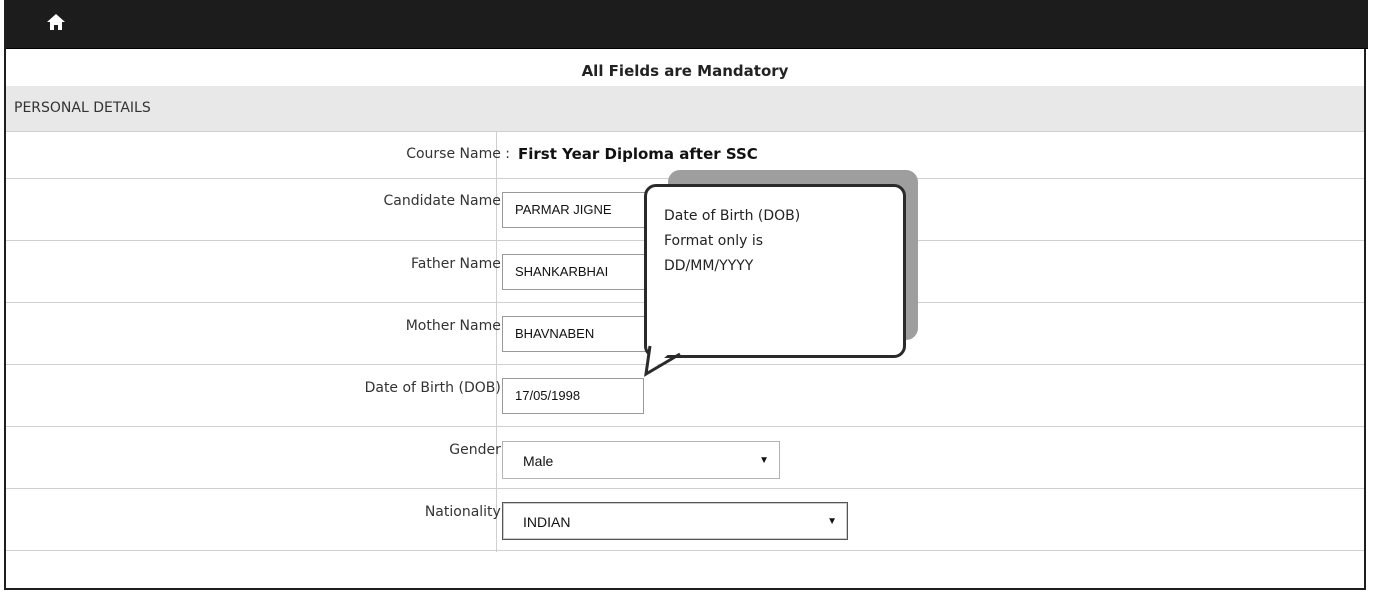  I want to click on tooltip-line: Date of Birth (DOB), so click(732, 216).